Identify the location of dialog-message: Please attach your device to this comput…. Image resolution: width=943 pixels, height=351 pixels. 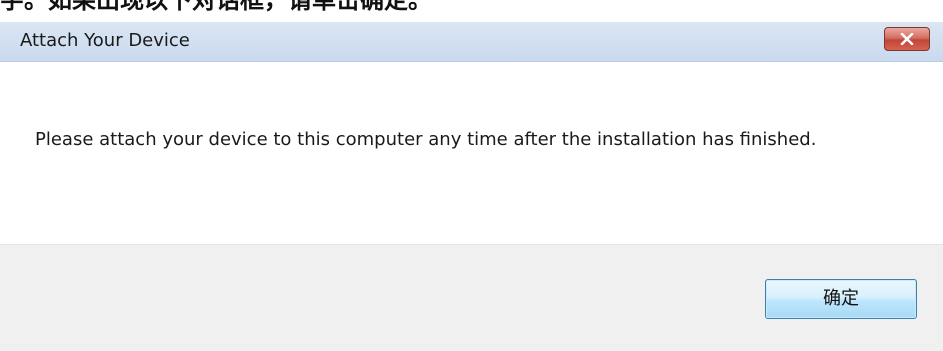
(426, 139).